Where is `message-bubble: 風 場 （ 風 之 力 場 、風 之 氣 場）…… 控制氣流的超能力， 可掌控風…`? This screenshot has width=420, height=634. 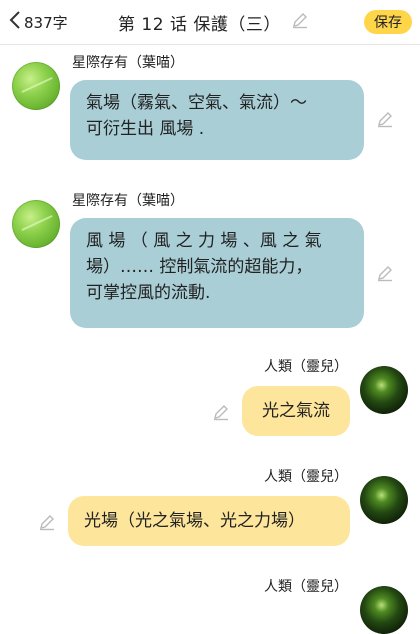 message-bubble: 風 場 （ 風 之 力 場 、風 之 氣 場）…… 控制氣流的超能力， 可掌控風… is located at coordinates (217, 273).